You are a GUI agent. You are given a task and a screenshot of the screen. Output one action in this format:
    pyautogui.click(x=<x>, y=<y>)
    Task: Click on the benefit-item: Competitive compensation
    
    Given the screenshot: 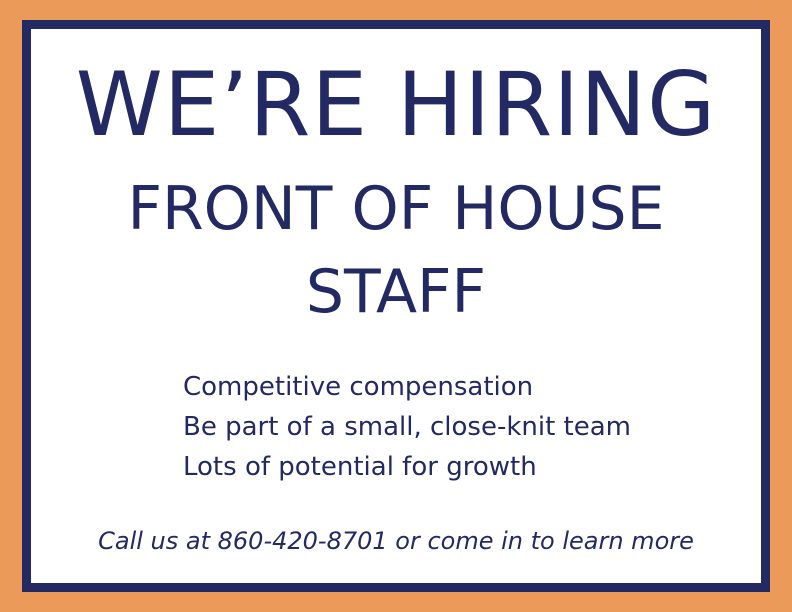 What is the action you would take?
    pyautogui.click(x=358, y=387)
    